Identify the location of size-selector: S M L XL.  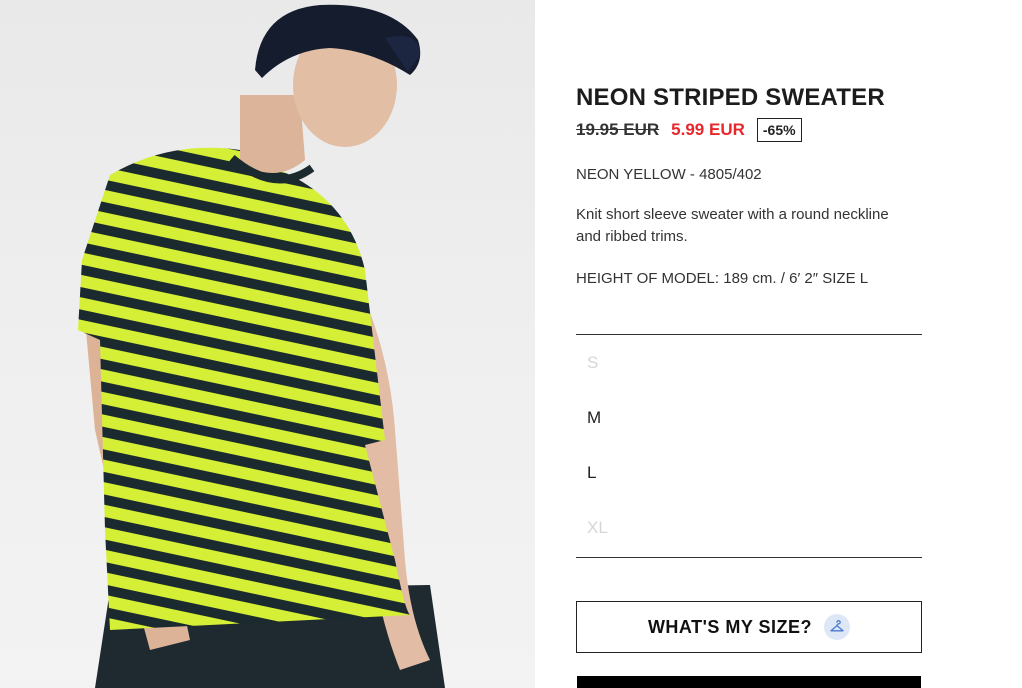
(749, 446).